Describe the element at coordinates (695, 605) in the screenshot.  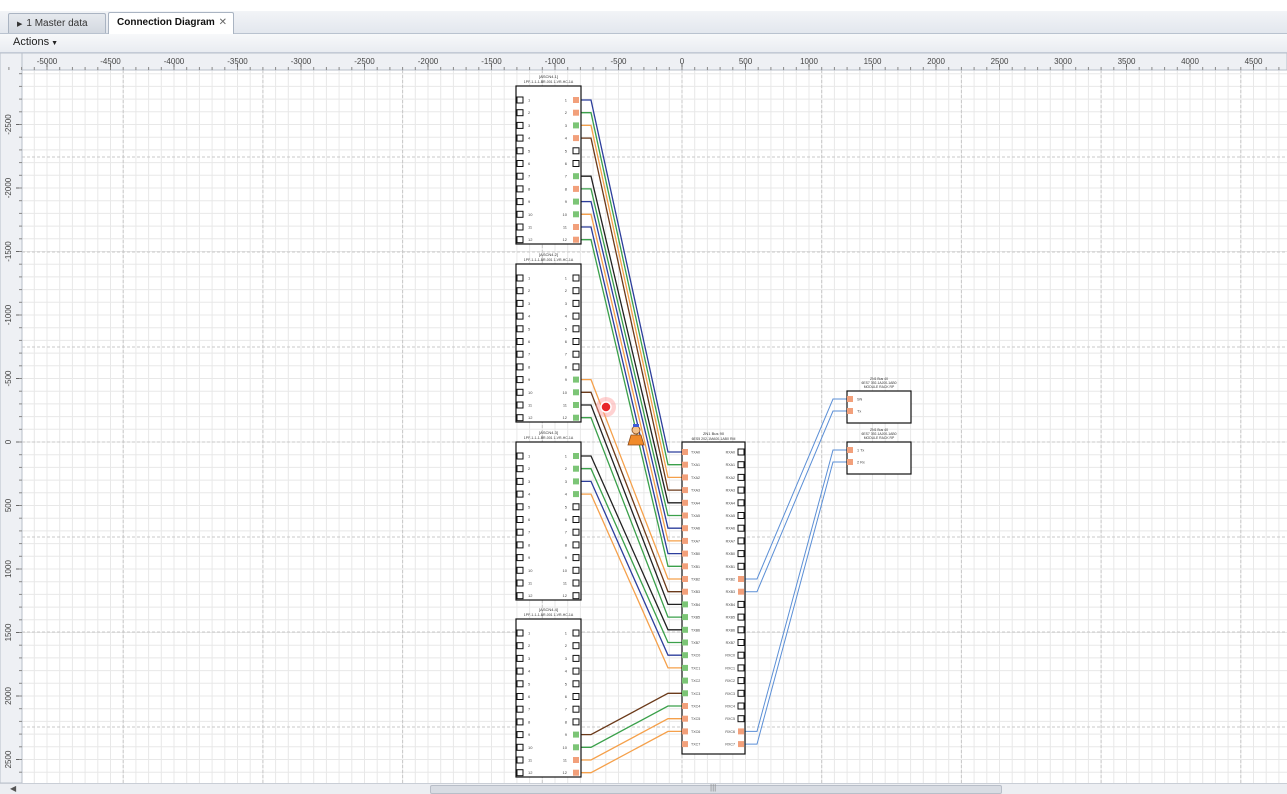
I see `central-left-label: TXB4` at that location.